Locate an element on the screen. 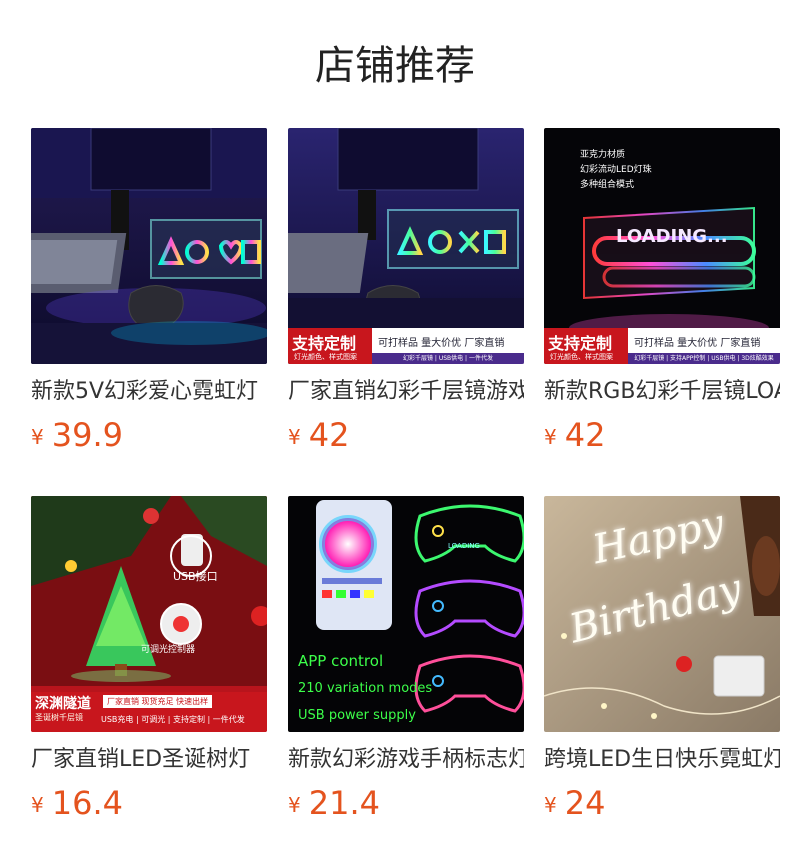 Image resolution: width=790 pixels, height=864 pixels. product-image: Happy Birthday is located at coordinates (662, 614).